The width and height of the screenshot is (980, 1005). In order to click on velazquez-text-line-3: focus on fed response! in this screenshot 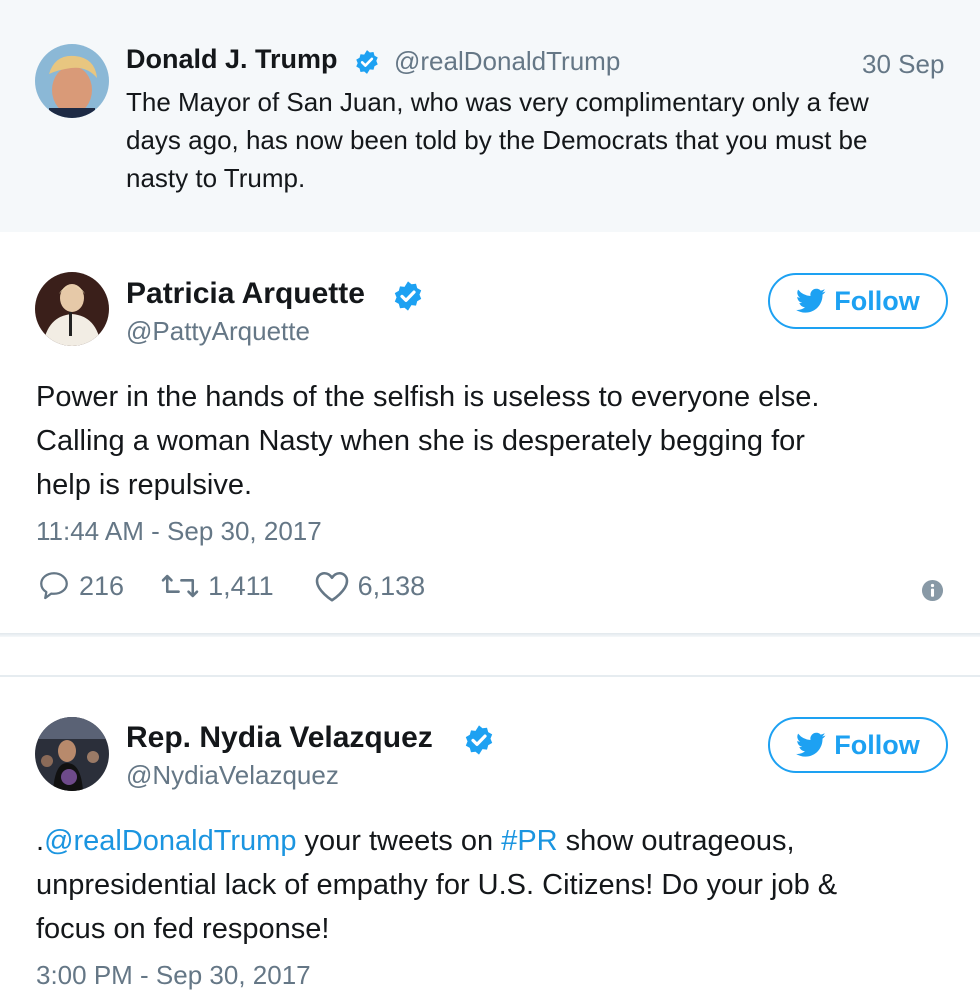, I will do `click(183, 929)`.